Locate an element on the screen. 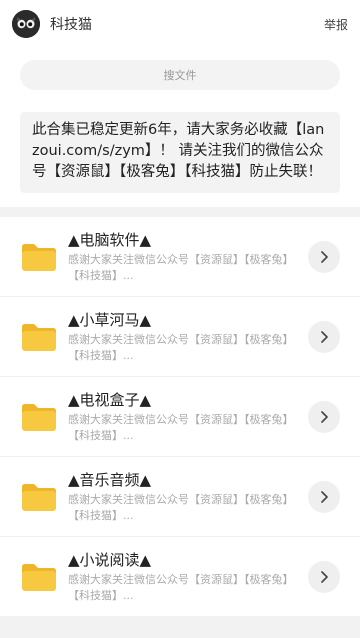  cat-avatar-icon is located at coordinates (26, 24).